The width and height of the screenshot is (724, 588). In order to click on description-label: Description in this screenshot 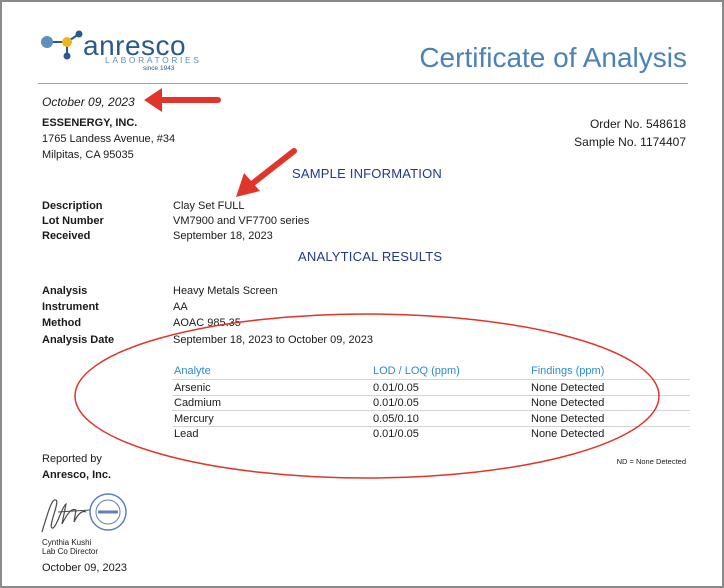, I will do `click(72, 206)`.